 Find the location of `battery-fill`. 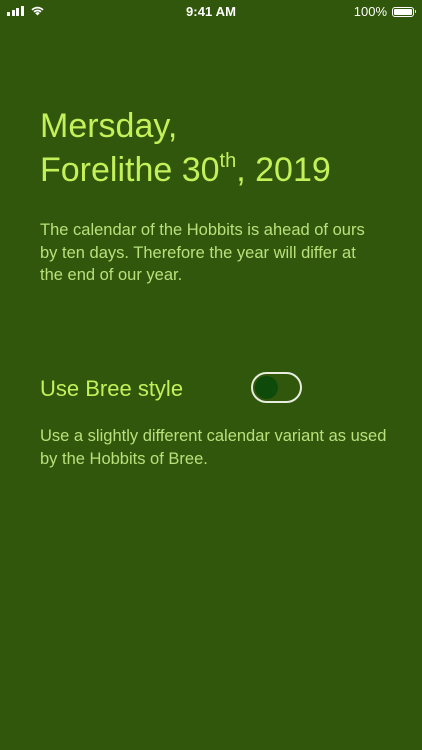

battery-fill is located at coordinates (403, 11).